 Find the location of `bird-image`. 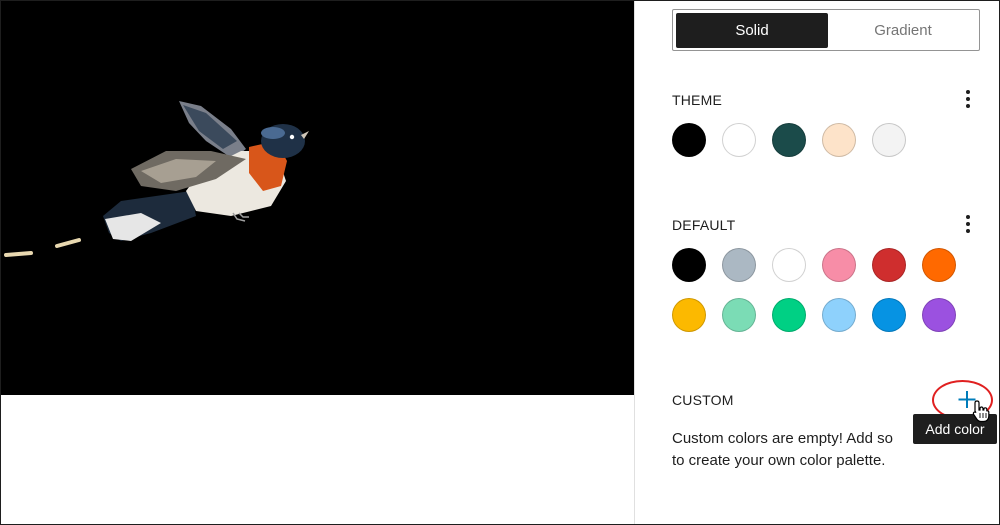

bird-image is located at coordinates (156, 179).